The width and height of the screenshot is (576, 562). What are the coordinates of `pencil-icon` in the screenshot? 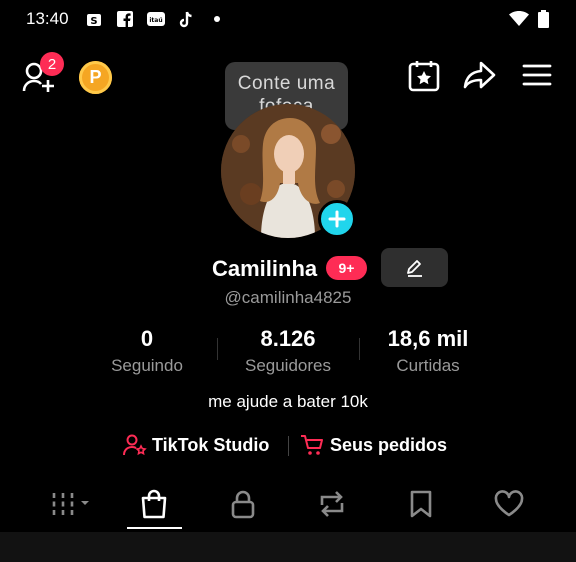 It's located at (414, 268).